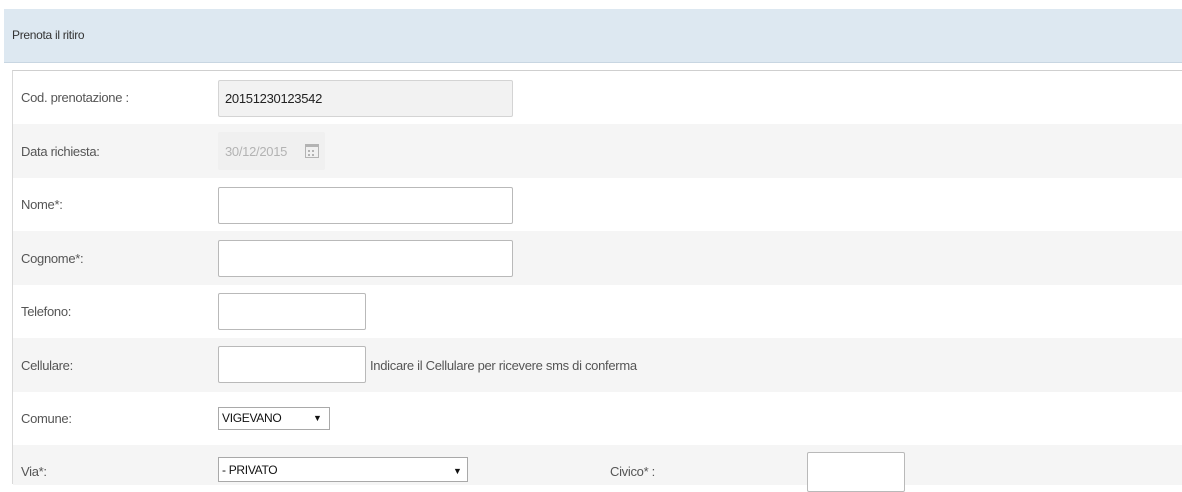 Image resolution: width=1182 pixels, height=492 pixels. Describe the element at coordinates (46, 311) in the screenshot. I see `telefono-label: Telefono:` at that location.